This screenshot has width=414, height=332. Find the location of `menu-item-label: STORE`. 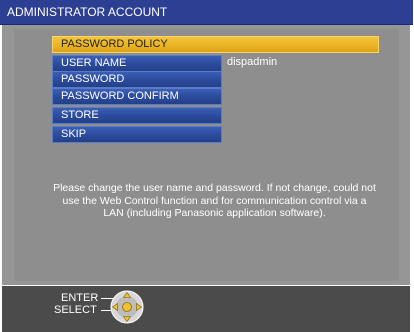

menu-item-label: STORE is located at coordinates (80, 115).